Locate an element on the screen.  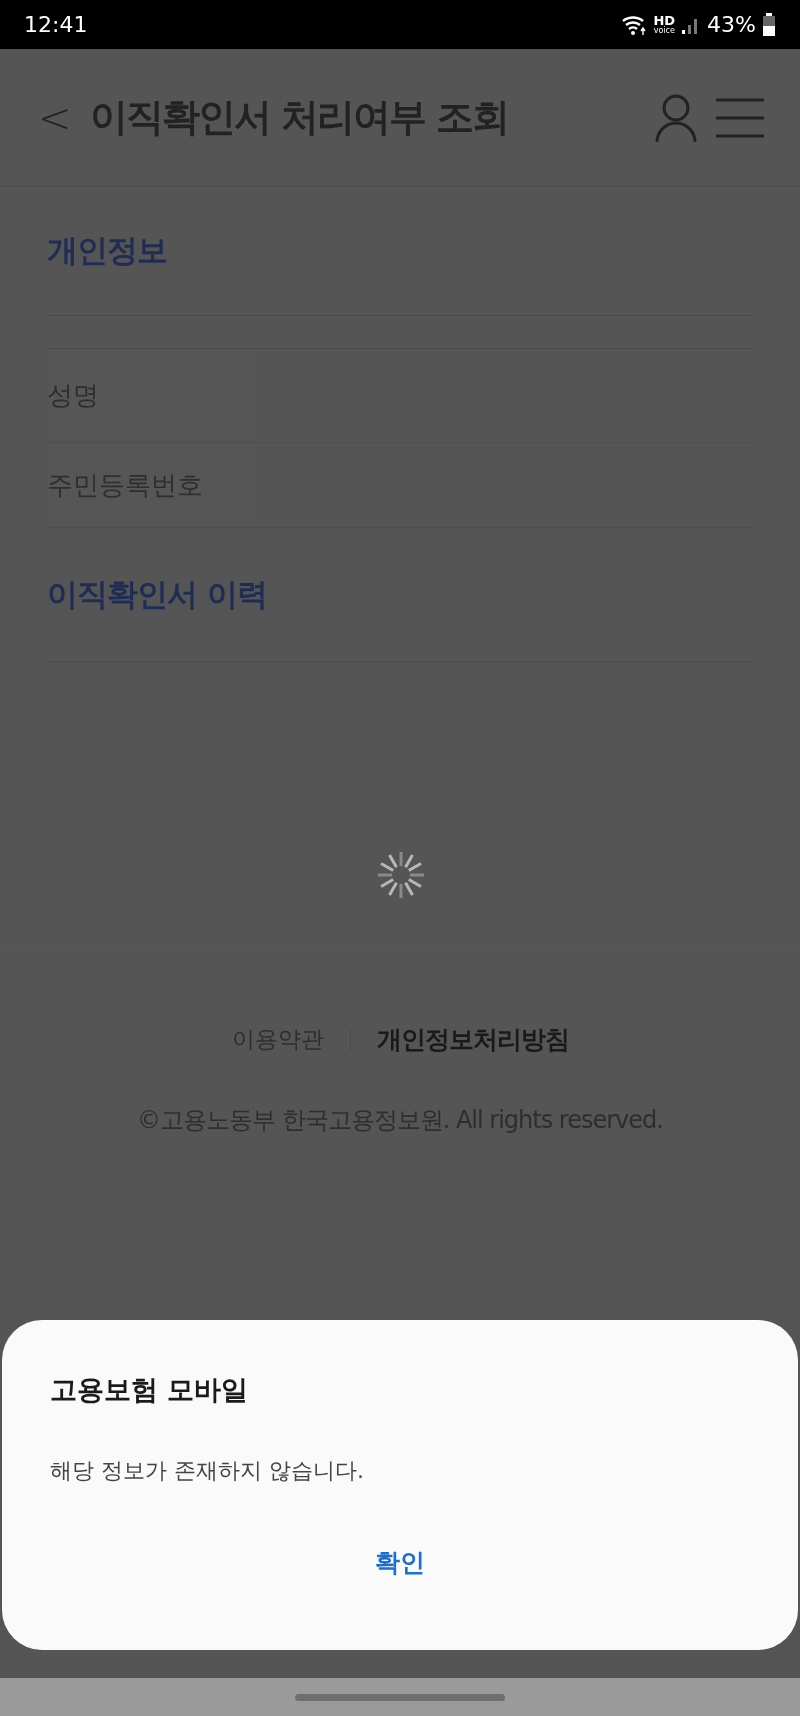
home-handle is located at coordinates (400, 1697).